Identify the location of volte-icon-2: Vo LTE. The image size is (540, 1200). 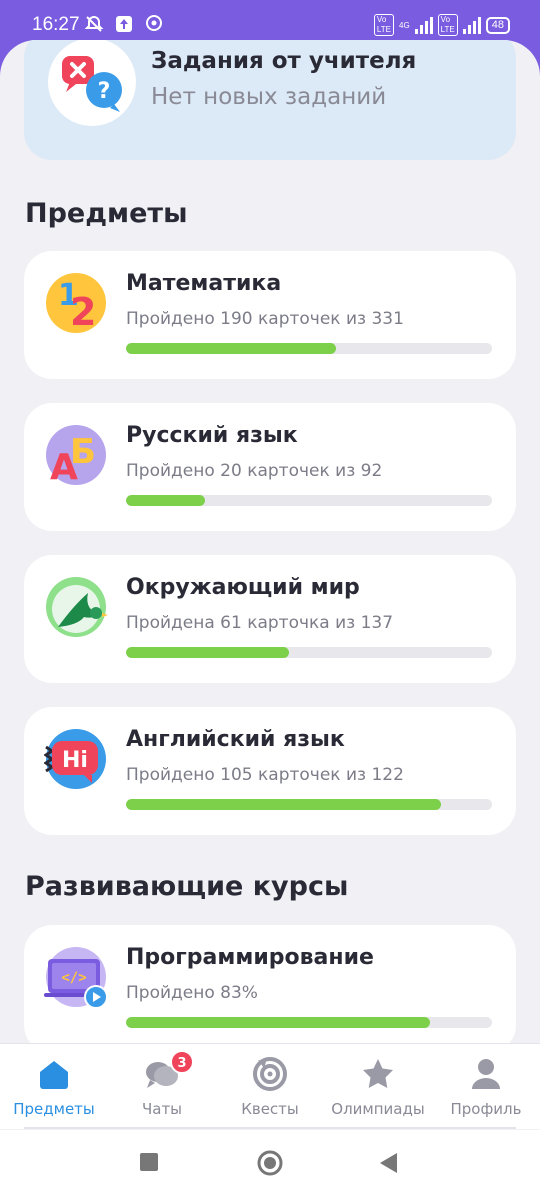
(447, 25).